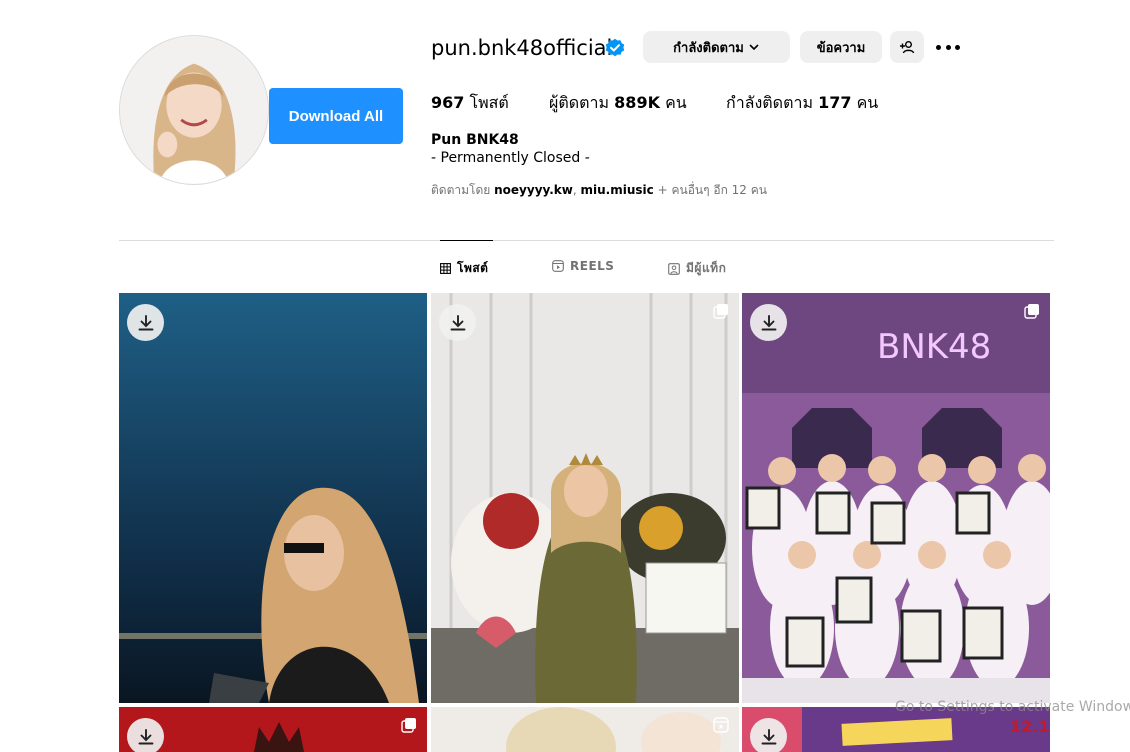  I want to click on message-button: ข้อความ, so click(841, 47).